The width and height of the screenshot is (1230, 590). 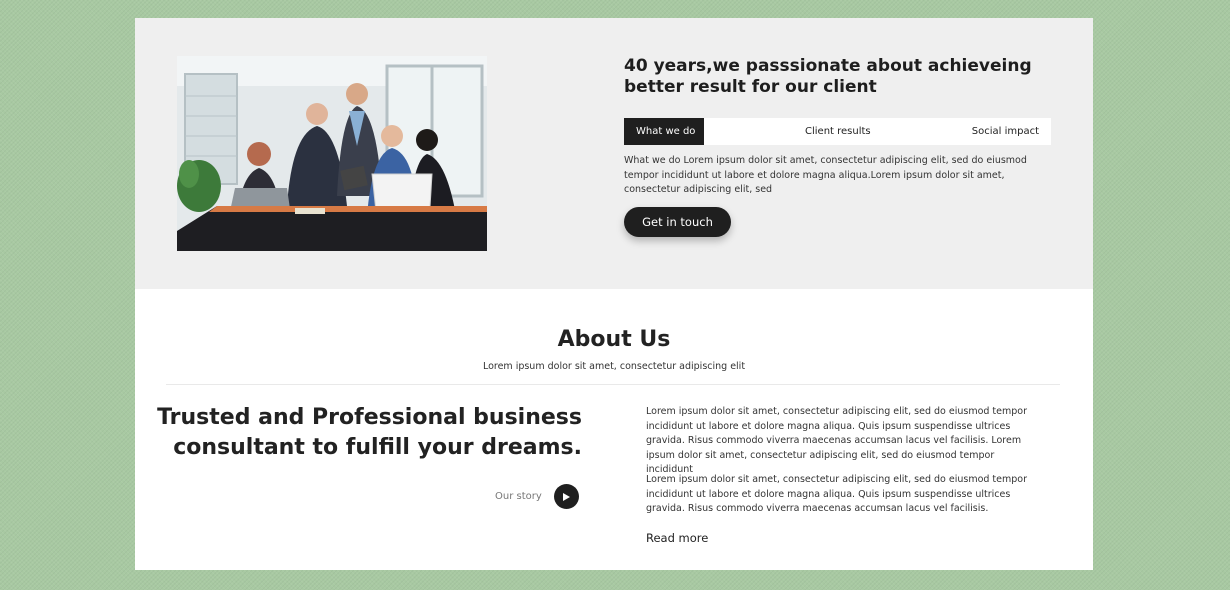 What do you see at coordinates (566, 496) in the screenshot?
I see `play-icon` at bounding box center [566, 496].